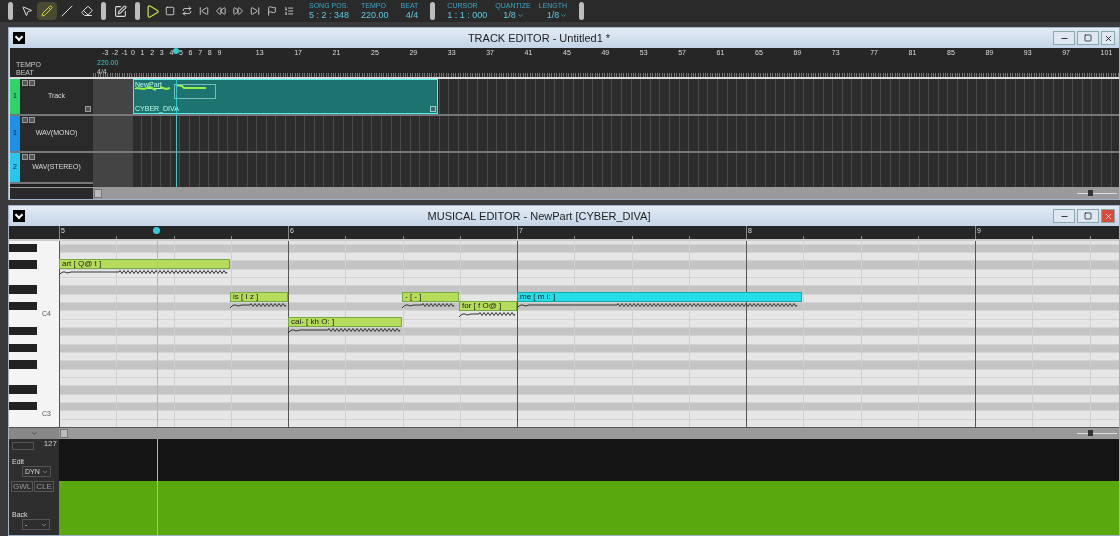 This screenshot has width=1120, height=536. Describe the element at coordinates (220, 11) in the screenshot. I see `rewind-icon` at that location.